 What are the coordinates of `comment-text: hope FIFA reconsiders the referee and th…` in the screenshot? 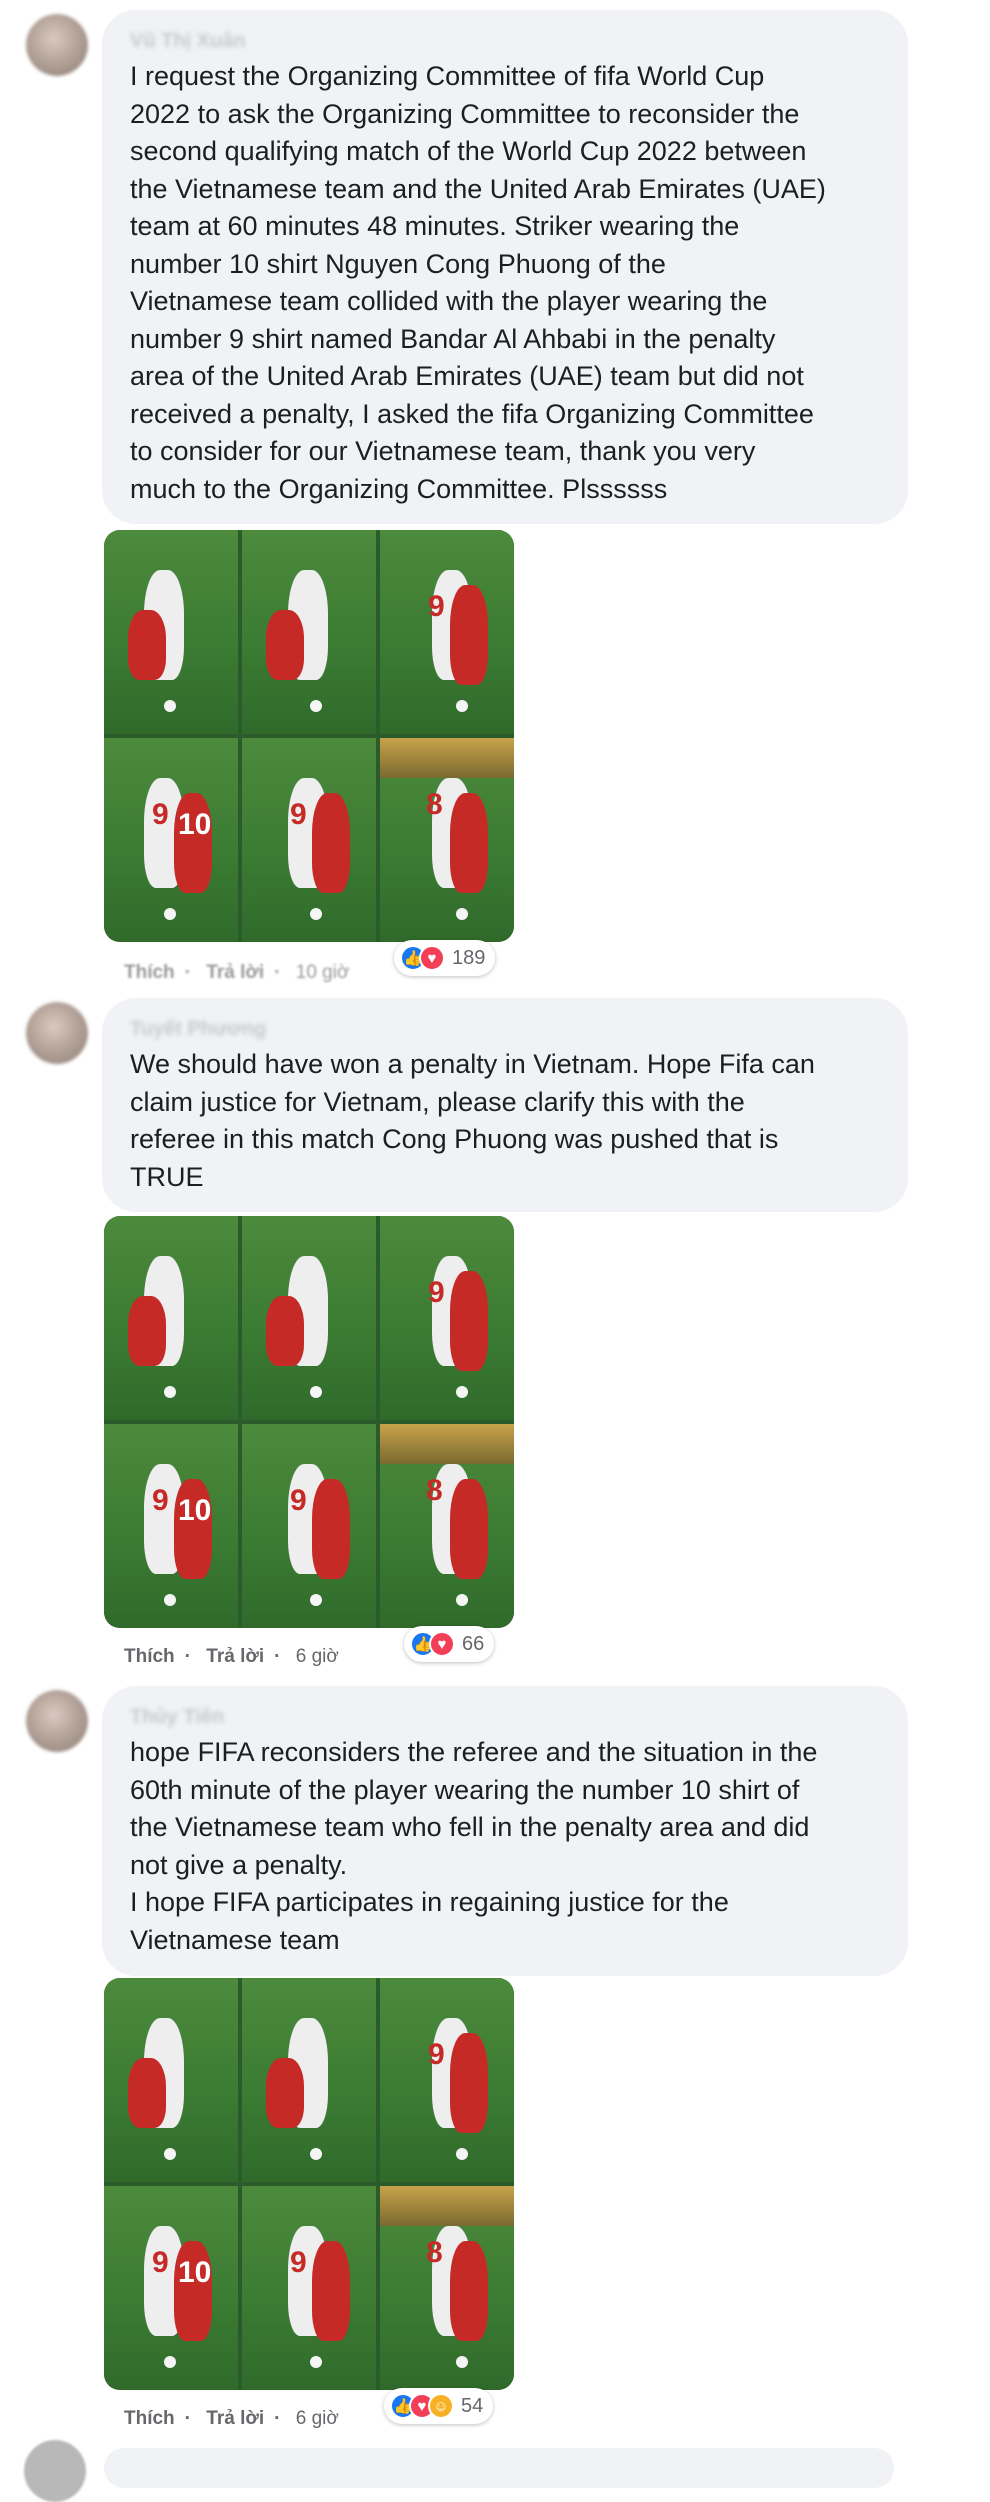 It's located at (474, 1846).